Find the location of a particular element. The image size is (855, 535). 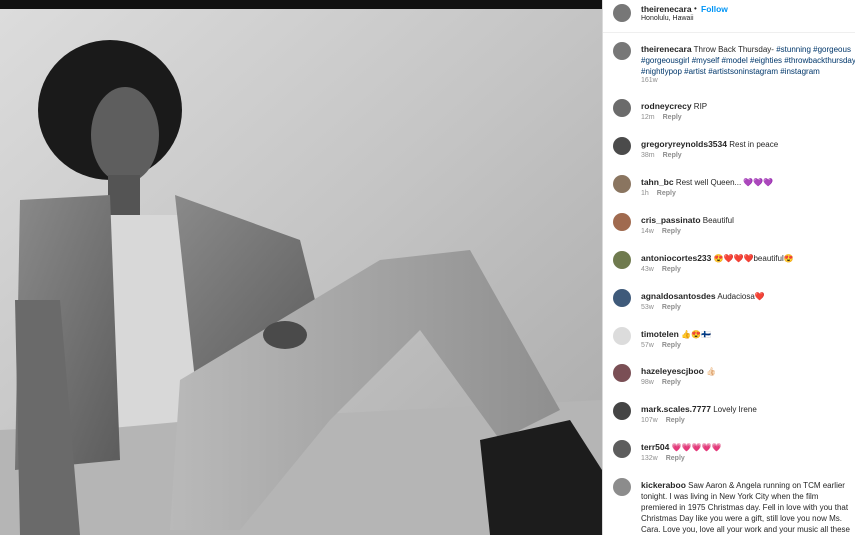

author-avatar is located at coordinates (622, 13).